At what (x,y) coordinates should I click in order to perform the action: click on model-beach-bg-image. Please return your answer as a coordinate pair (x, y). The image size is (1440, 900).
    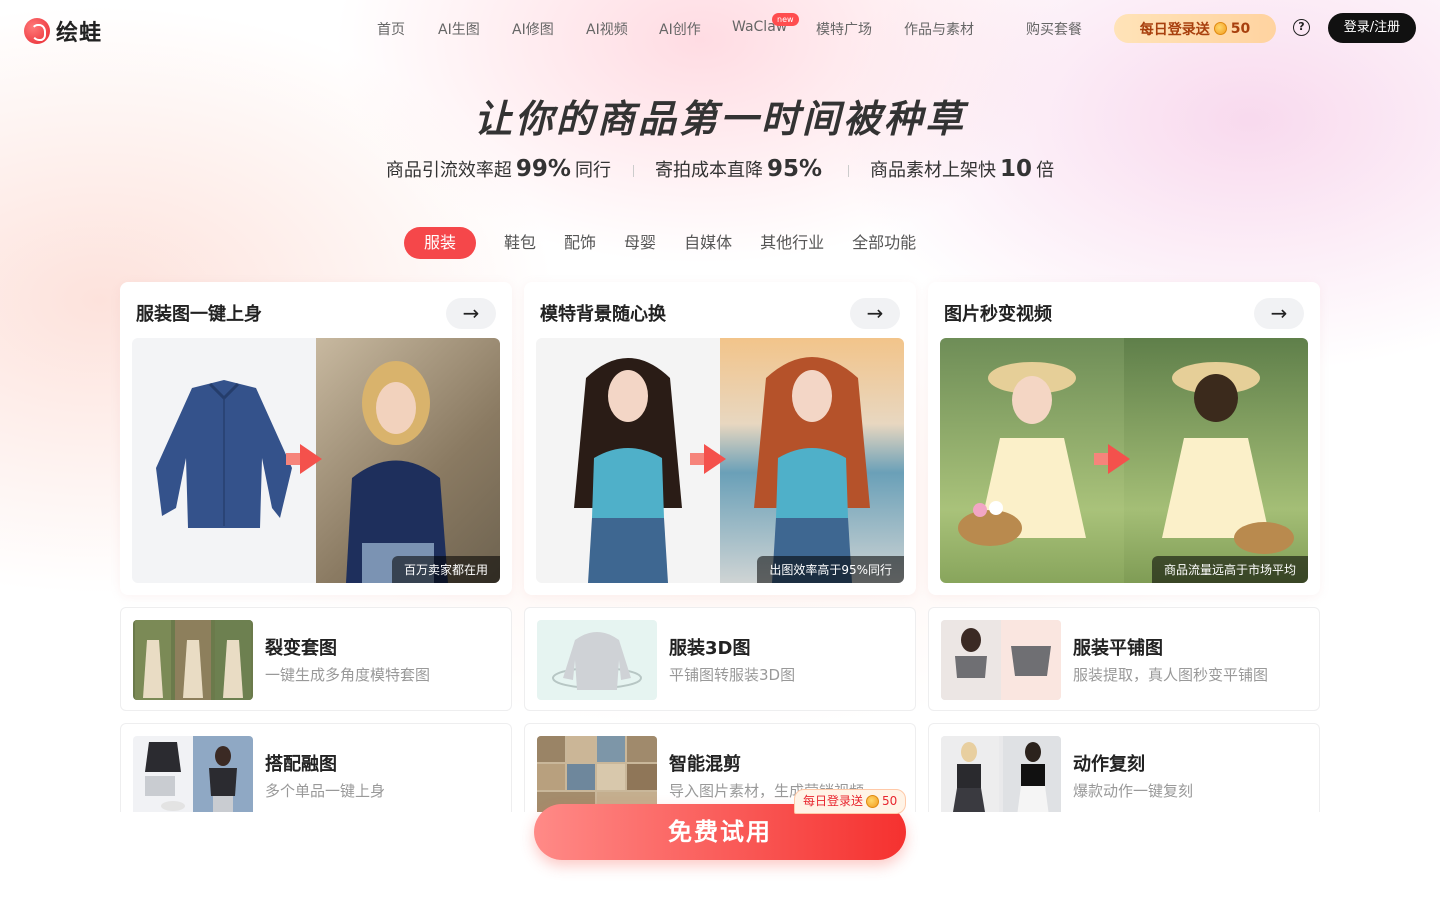
    Looking at the image, I should click on (812, 460).